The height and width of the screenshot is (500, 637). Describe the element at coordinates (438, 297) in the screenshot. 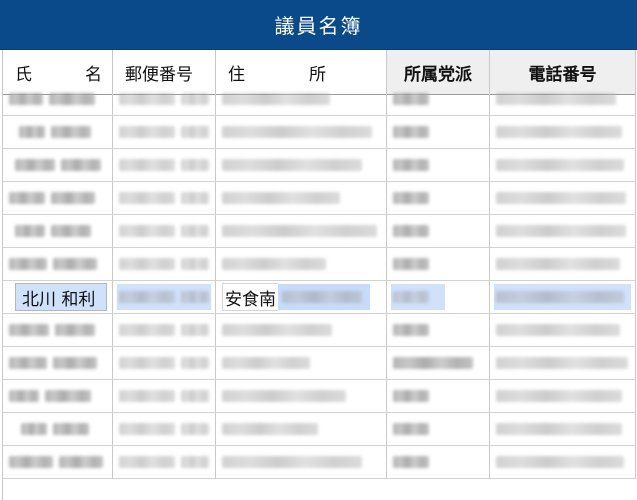

I see `table-cell-party-selected` at that location.